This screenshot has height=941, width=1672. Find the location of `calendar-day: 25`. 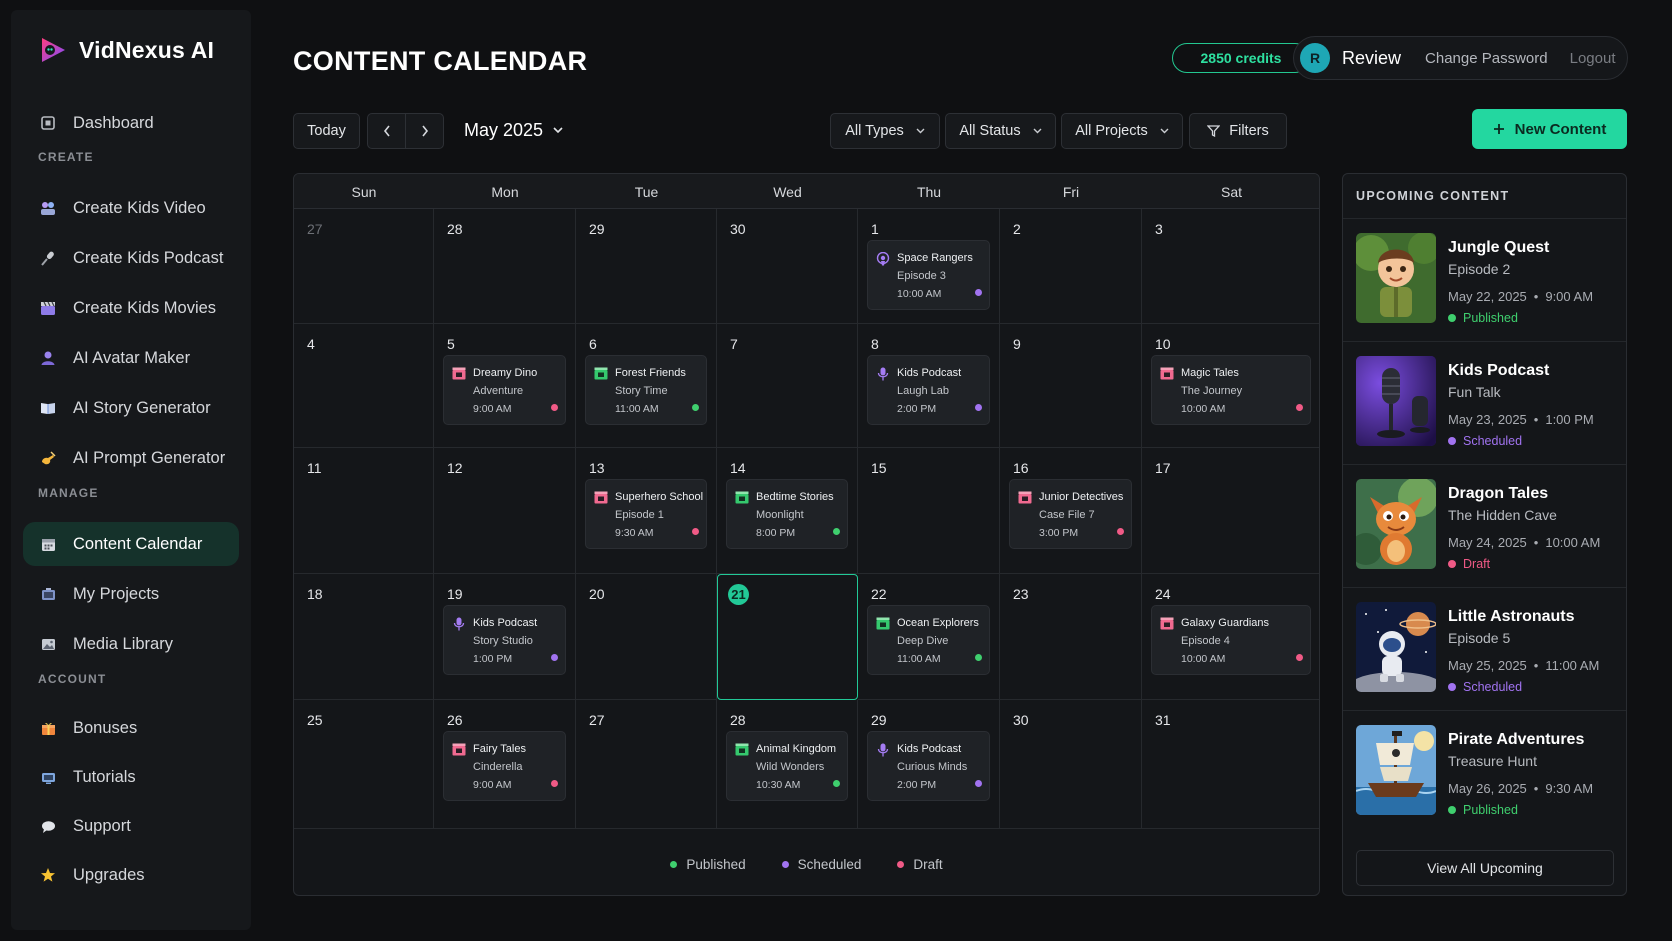

calendar-day: 25 is located at coordinates (364, 764).